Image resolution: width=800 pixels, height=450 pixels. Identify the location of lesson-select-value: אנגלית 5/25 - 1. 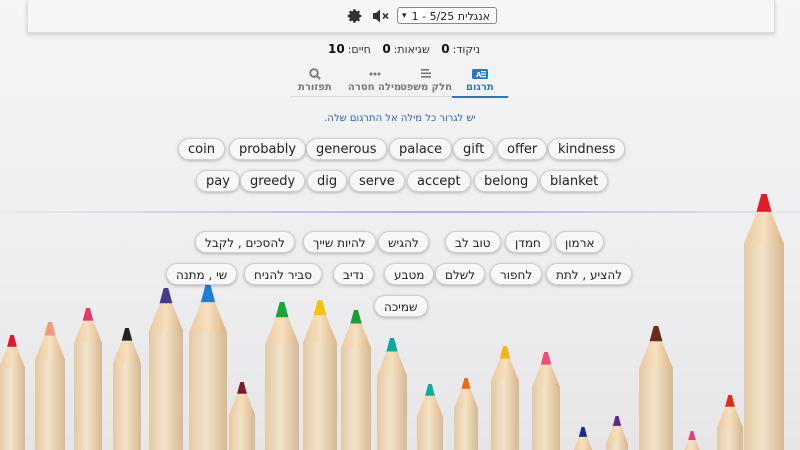
(450, 16).